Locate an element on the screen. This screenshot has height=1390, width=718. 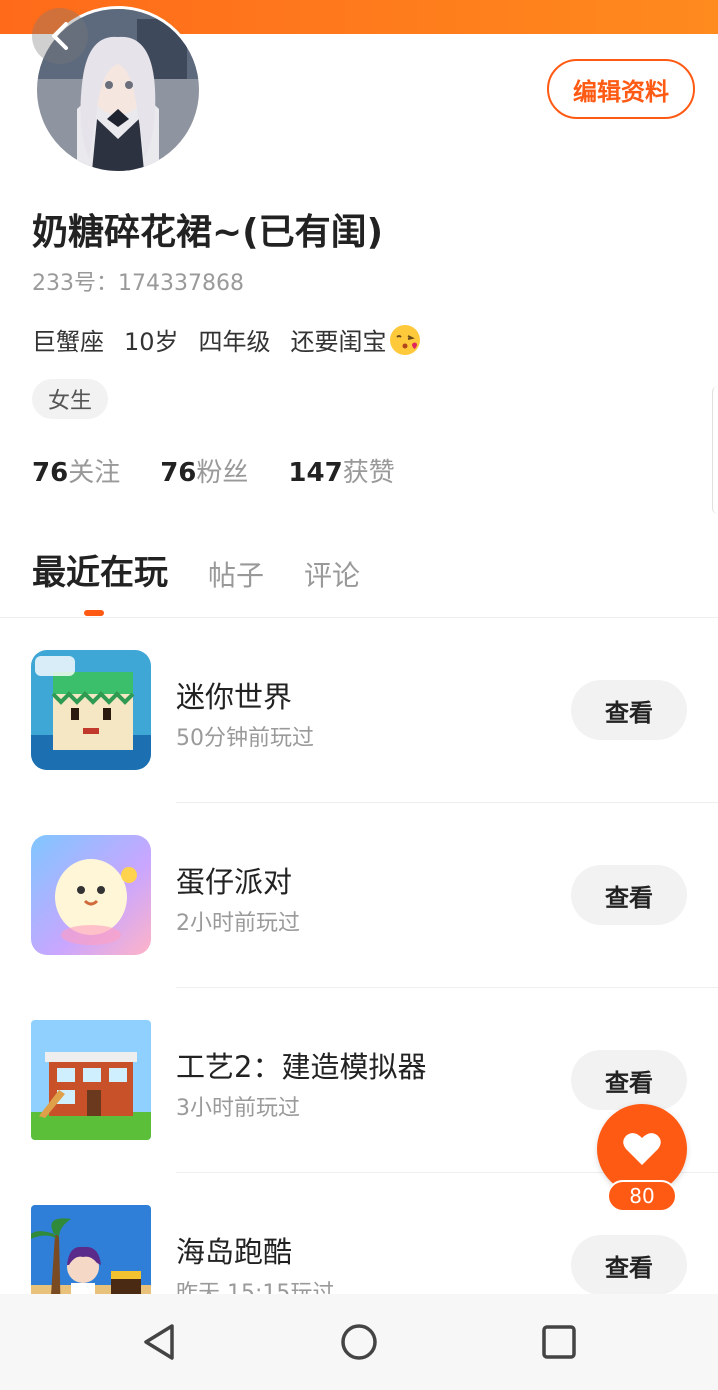
island-parkour-icon is located at coordinates (91, 1249).